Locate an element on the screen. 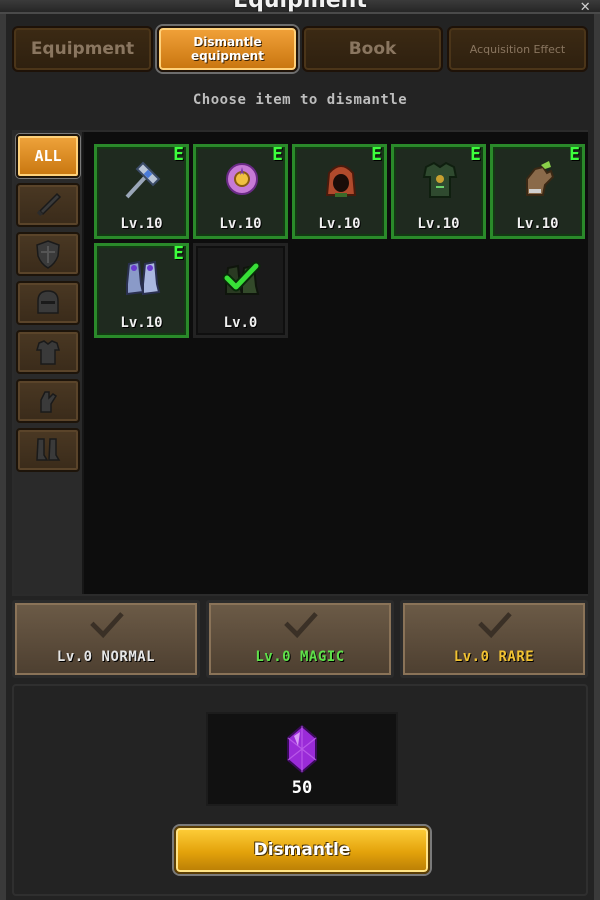 The width and height of the screenshot is (600, 900). reward-box: 50 is located at coordinates (302, 759).